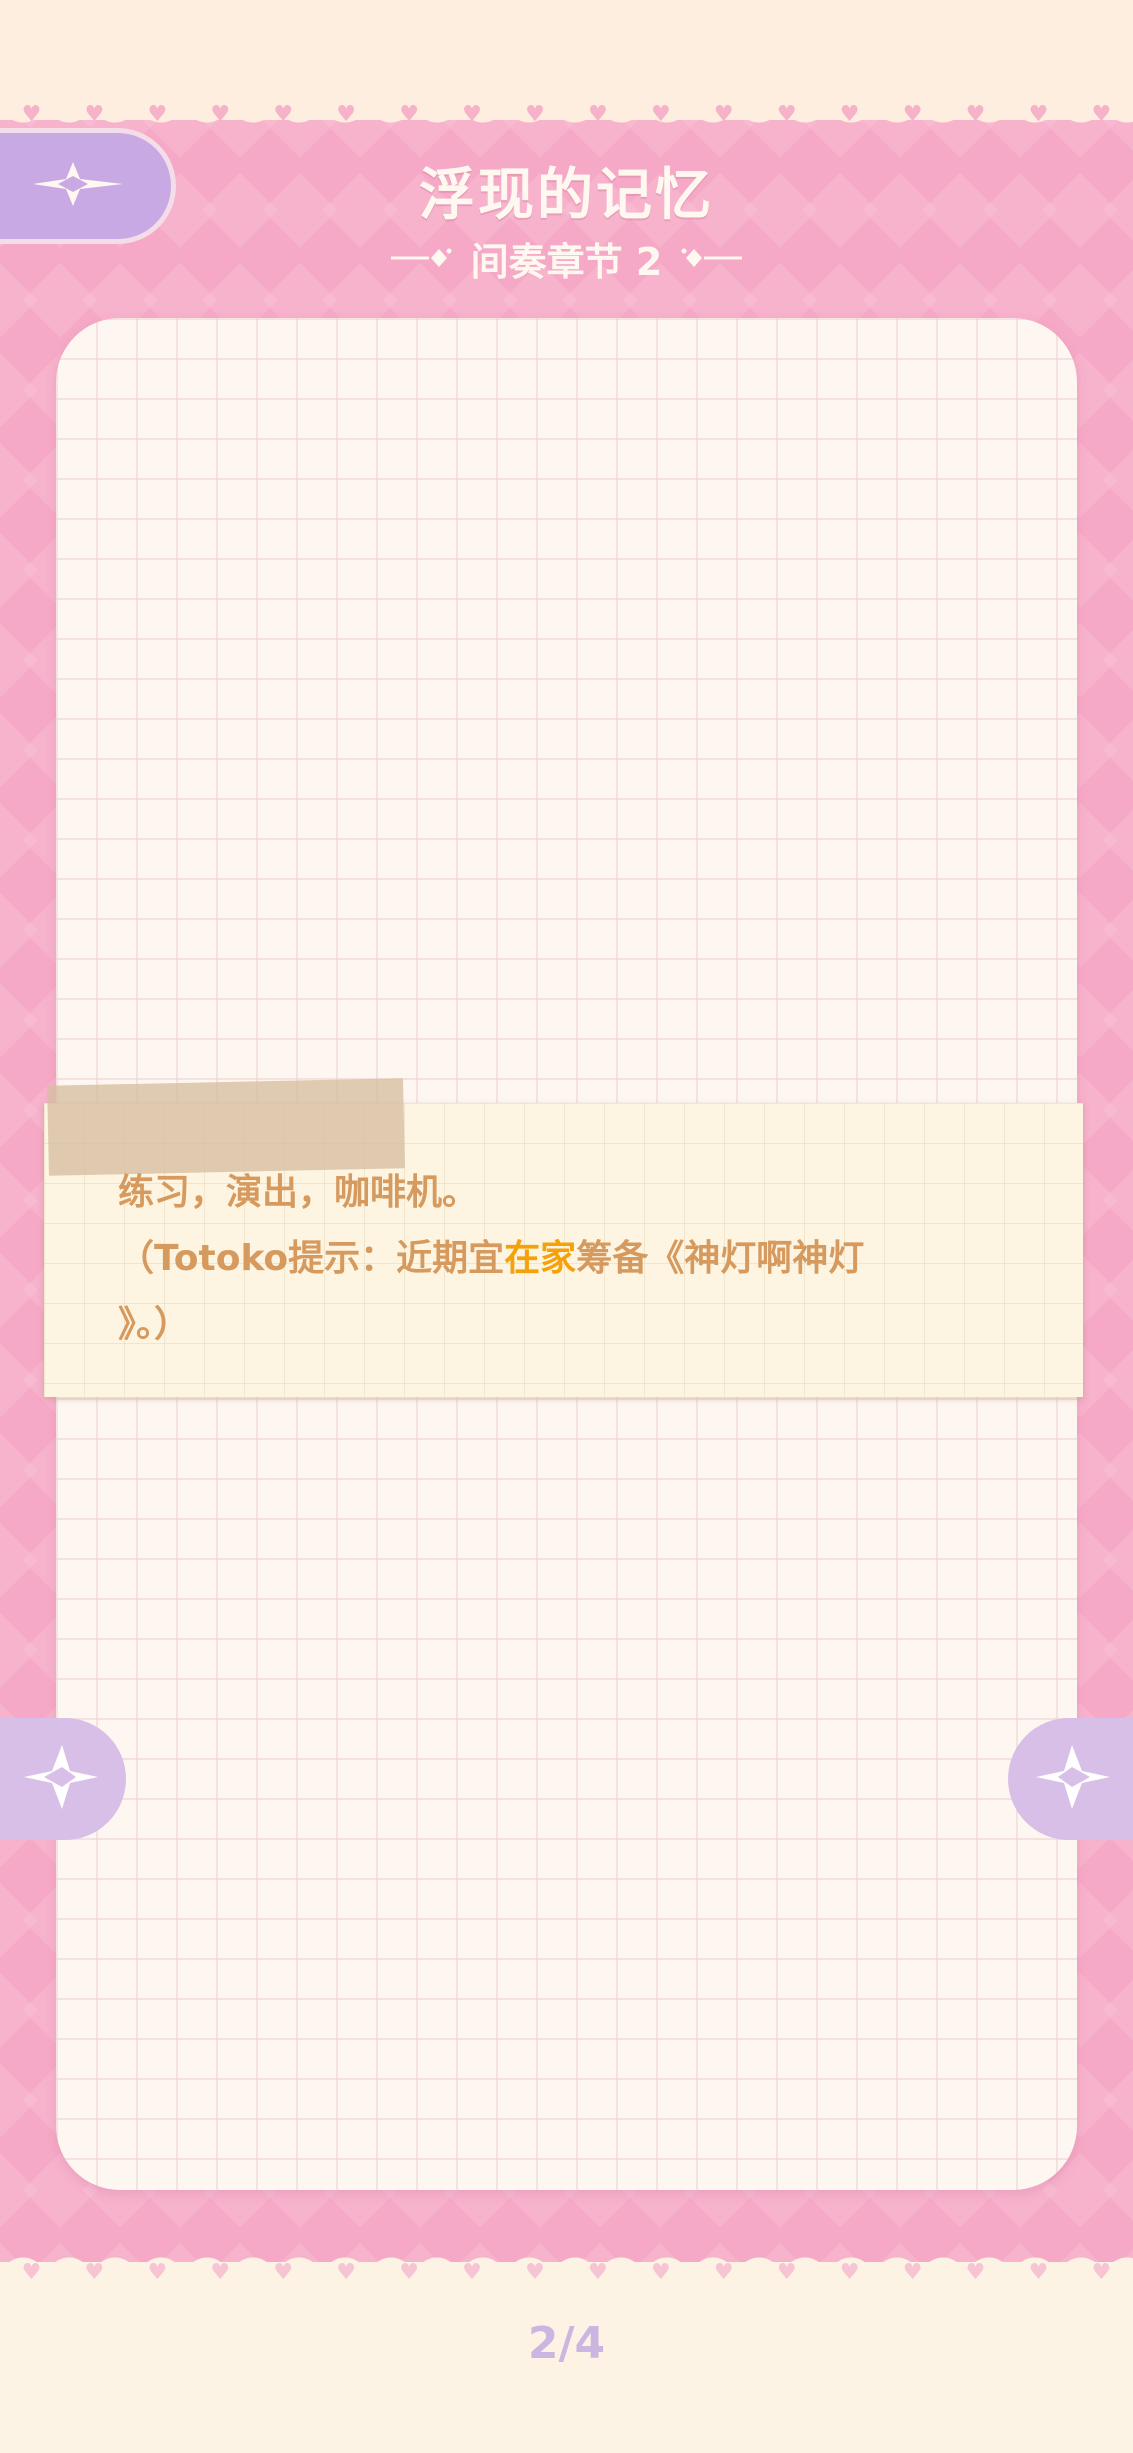 This screenshot has width=1133, height=2453. I want to click on subtitle-row: 间奏章节 2, so click(566, 258).